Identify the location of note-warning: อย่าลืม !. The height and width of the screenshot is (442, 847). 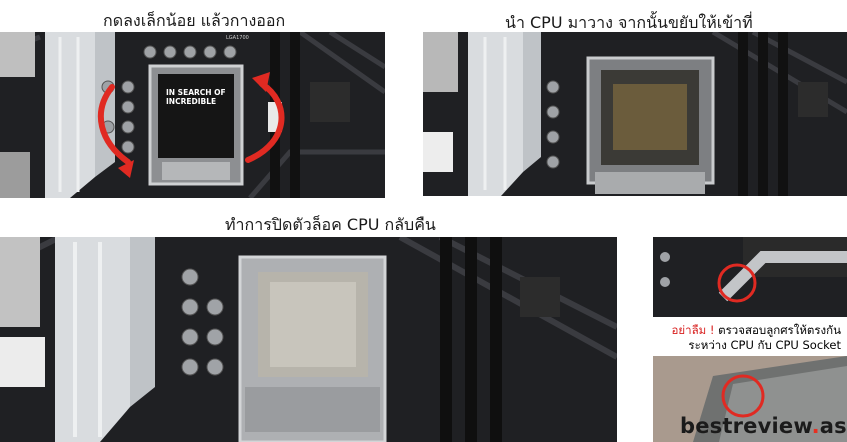
(693, 330).